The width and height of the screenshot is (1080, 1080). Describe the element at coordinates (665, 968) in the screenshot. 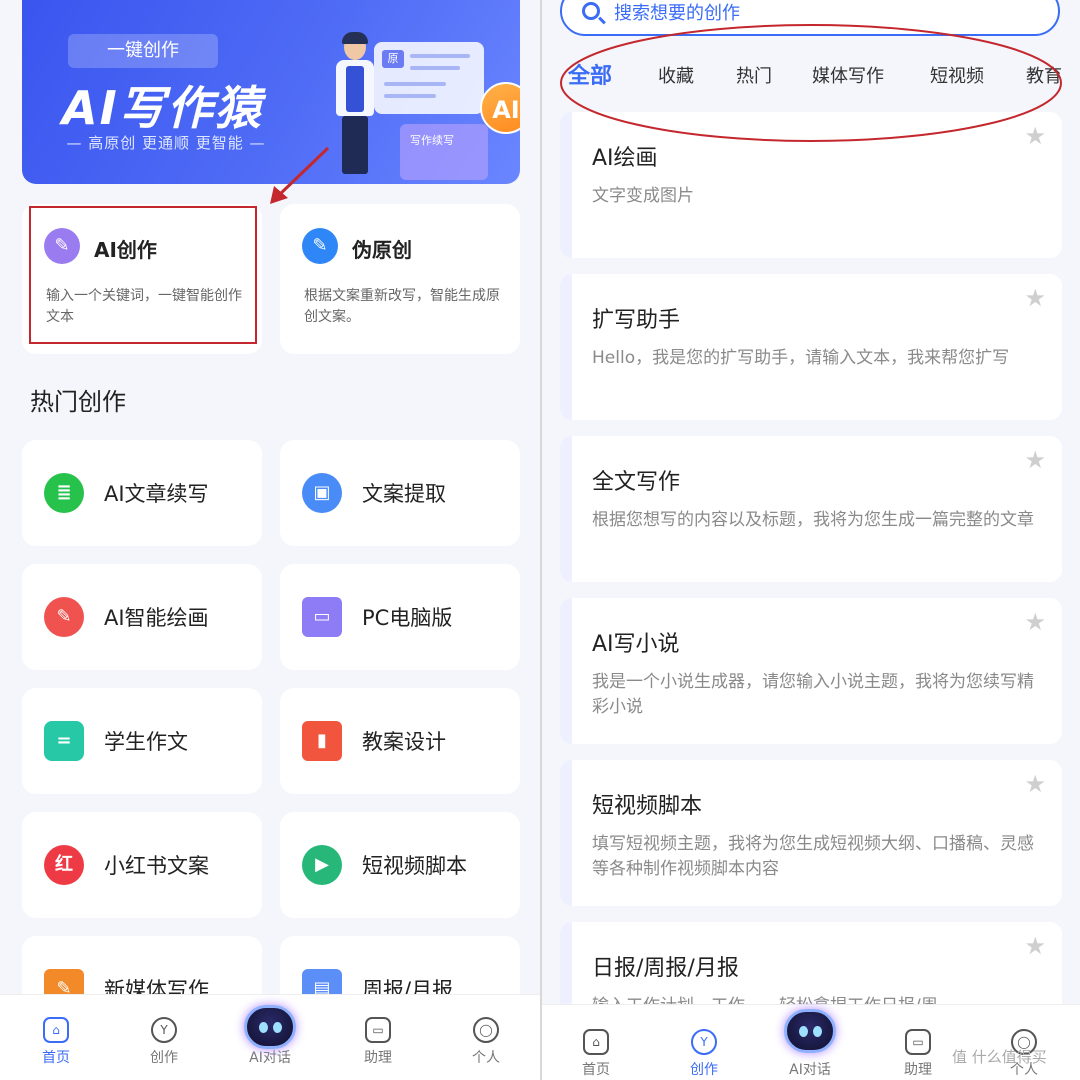

I see `item-title: 日报/周报/月报` at that location.